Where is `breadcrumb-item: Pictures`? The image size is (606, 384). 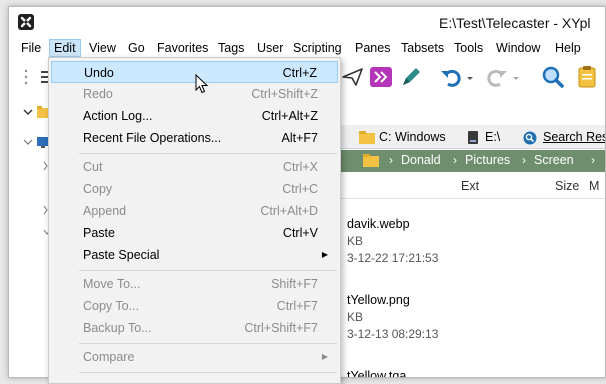
breadcrumb-item: Pictures is located at coordinates (487, 160).